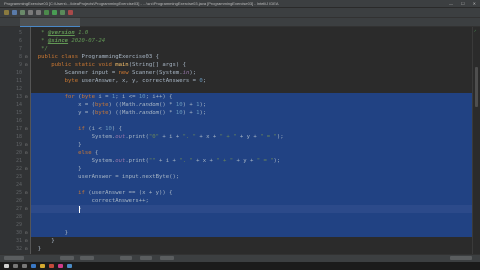  I want to click on line-number: 8, so click(20, 57).